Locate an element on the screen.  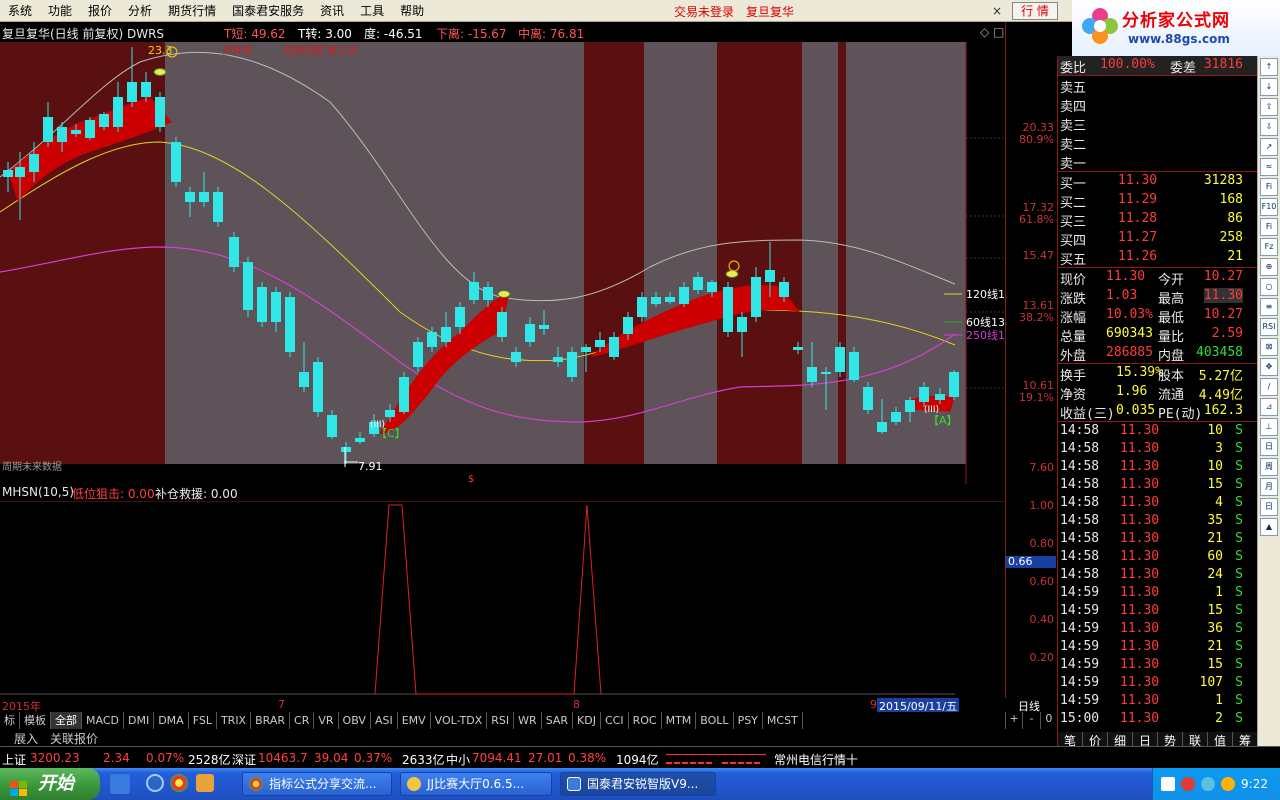
toolbar-tool-icon: 周 is located at coordinates (1269, 467).